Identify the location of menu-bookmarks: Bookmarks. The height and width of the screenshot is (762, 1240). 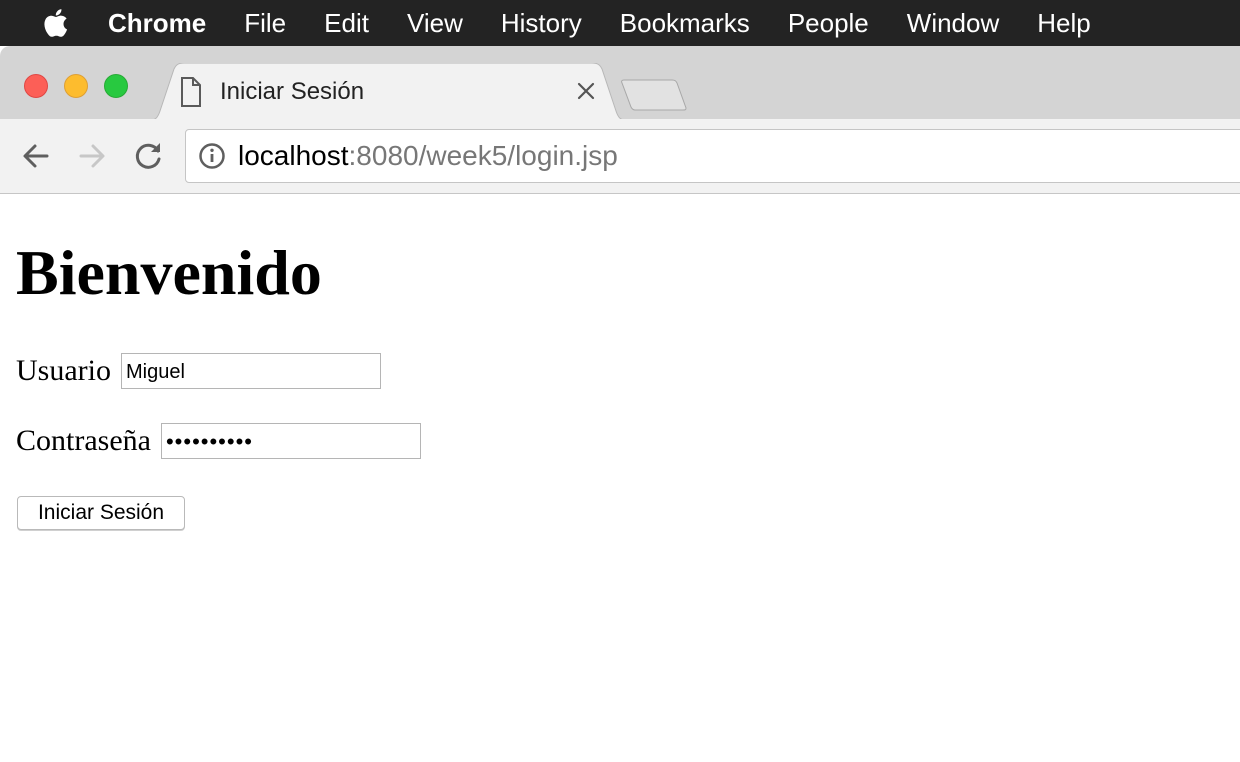
(685, 23).